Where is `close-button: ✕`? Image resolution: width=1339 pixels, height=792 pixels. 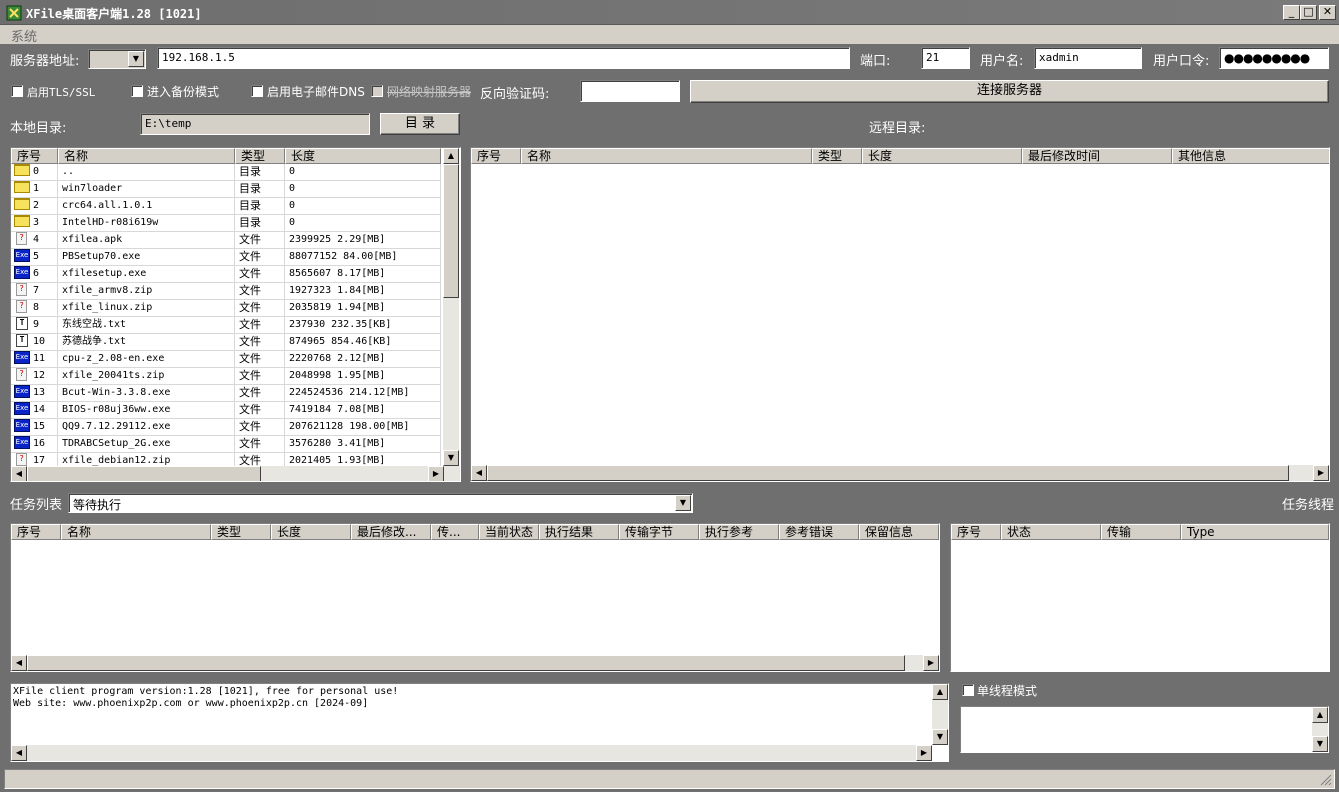
close-button: ✕ is located at coordinates (1327, 12).